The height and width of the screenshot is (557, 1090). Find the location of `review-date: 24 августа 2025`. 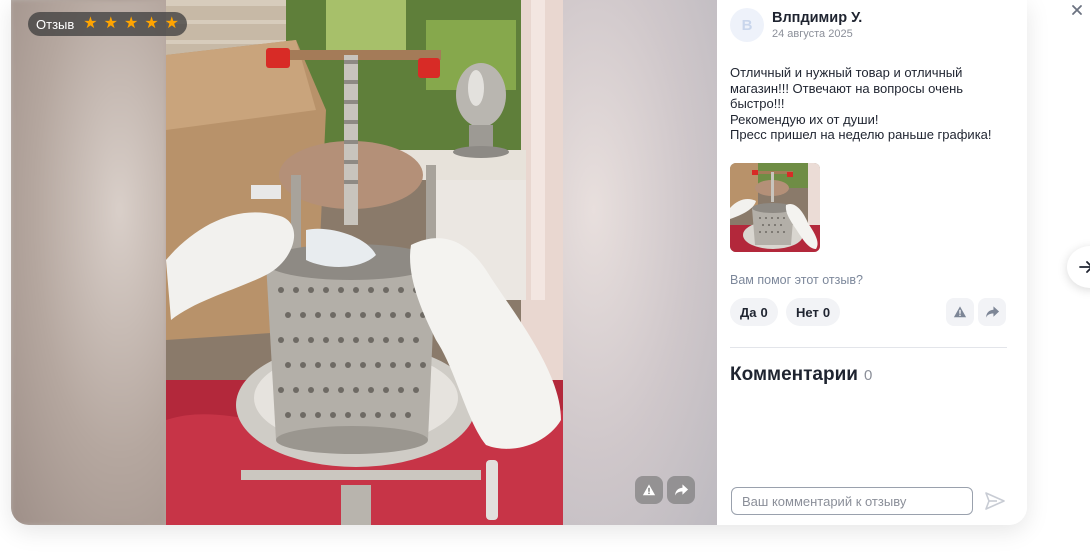

review-date: 24 августа 2025 is located at coordinates (812, 34).